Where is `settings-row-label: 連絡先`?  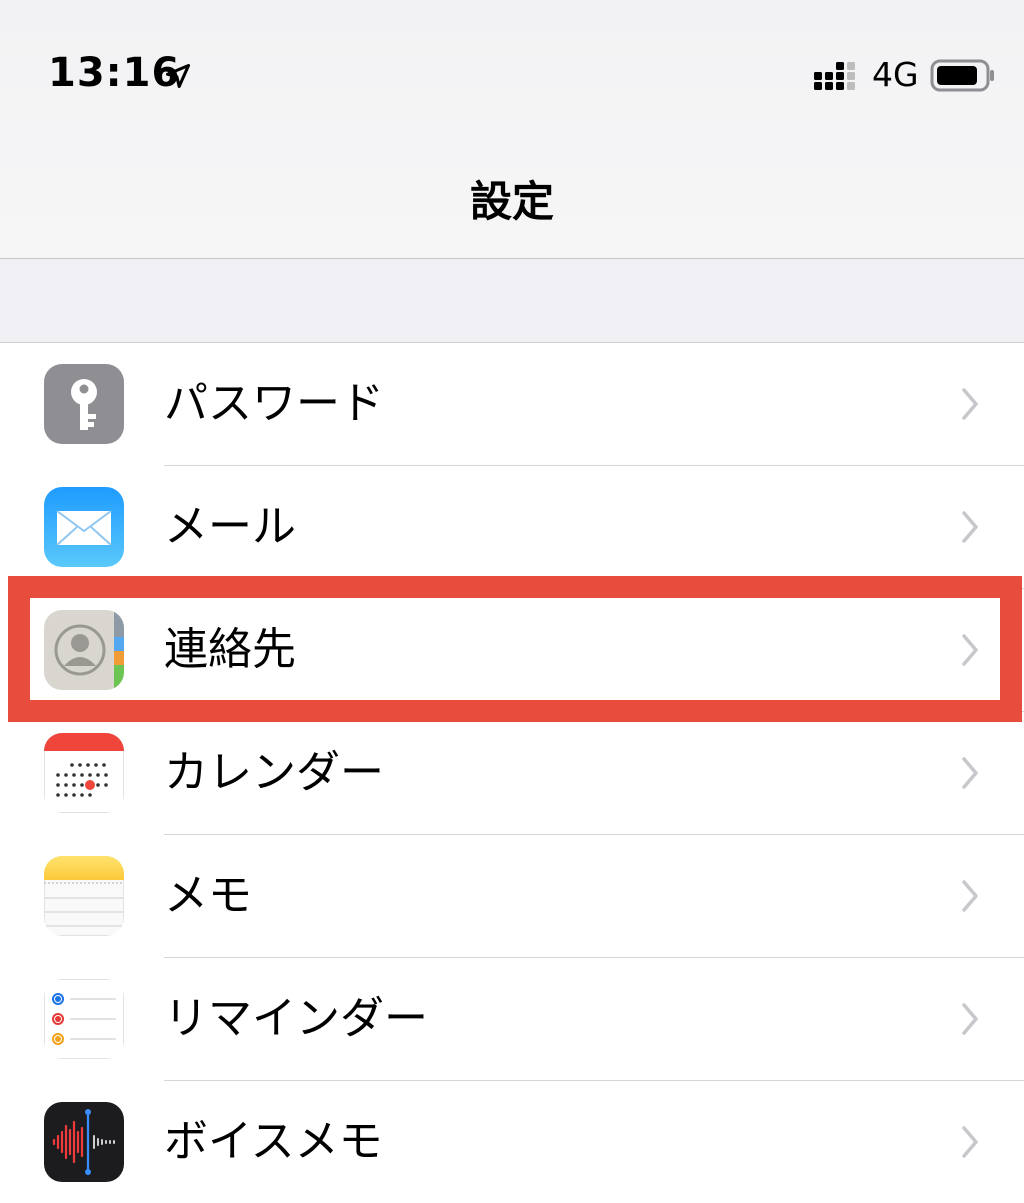
settings-row-label: 連絡先 is located at coordinates (230, 649).